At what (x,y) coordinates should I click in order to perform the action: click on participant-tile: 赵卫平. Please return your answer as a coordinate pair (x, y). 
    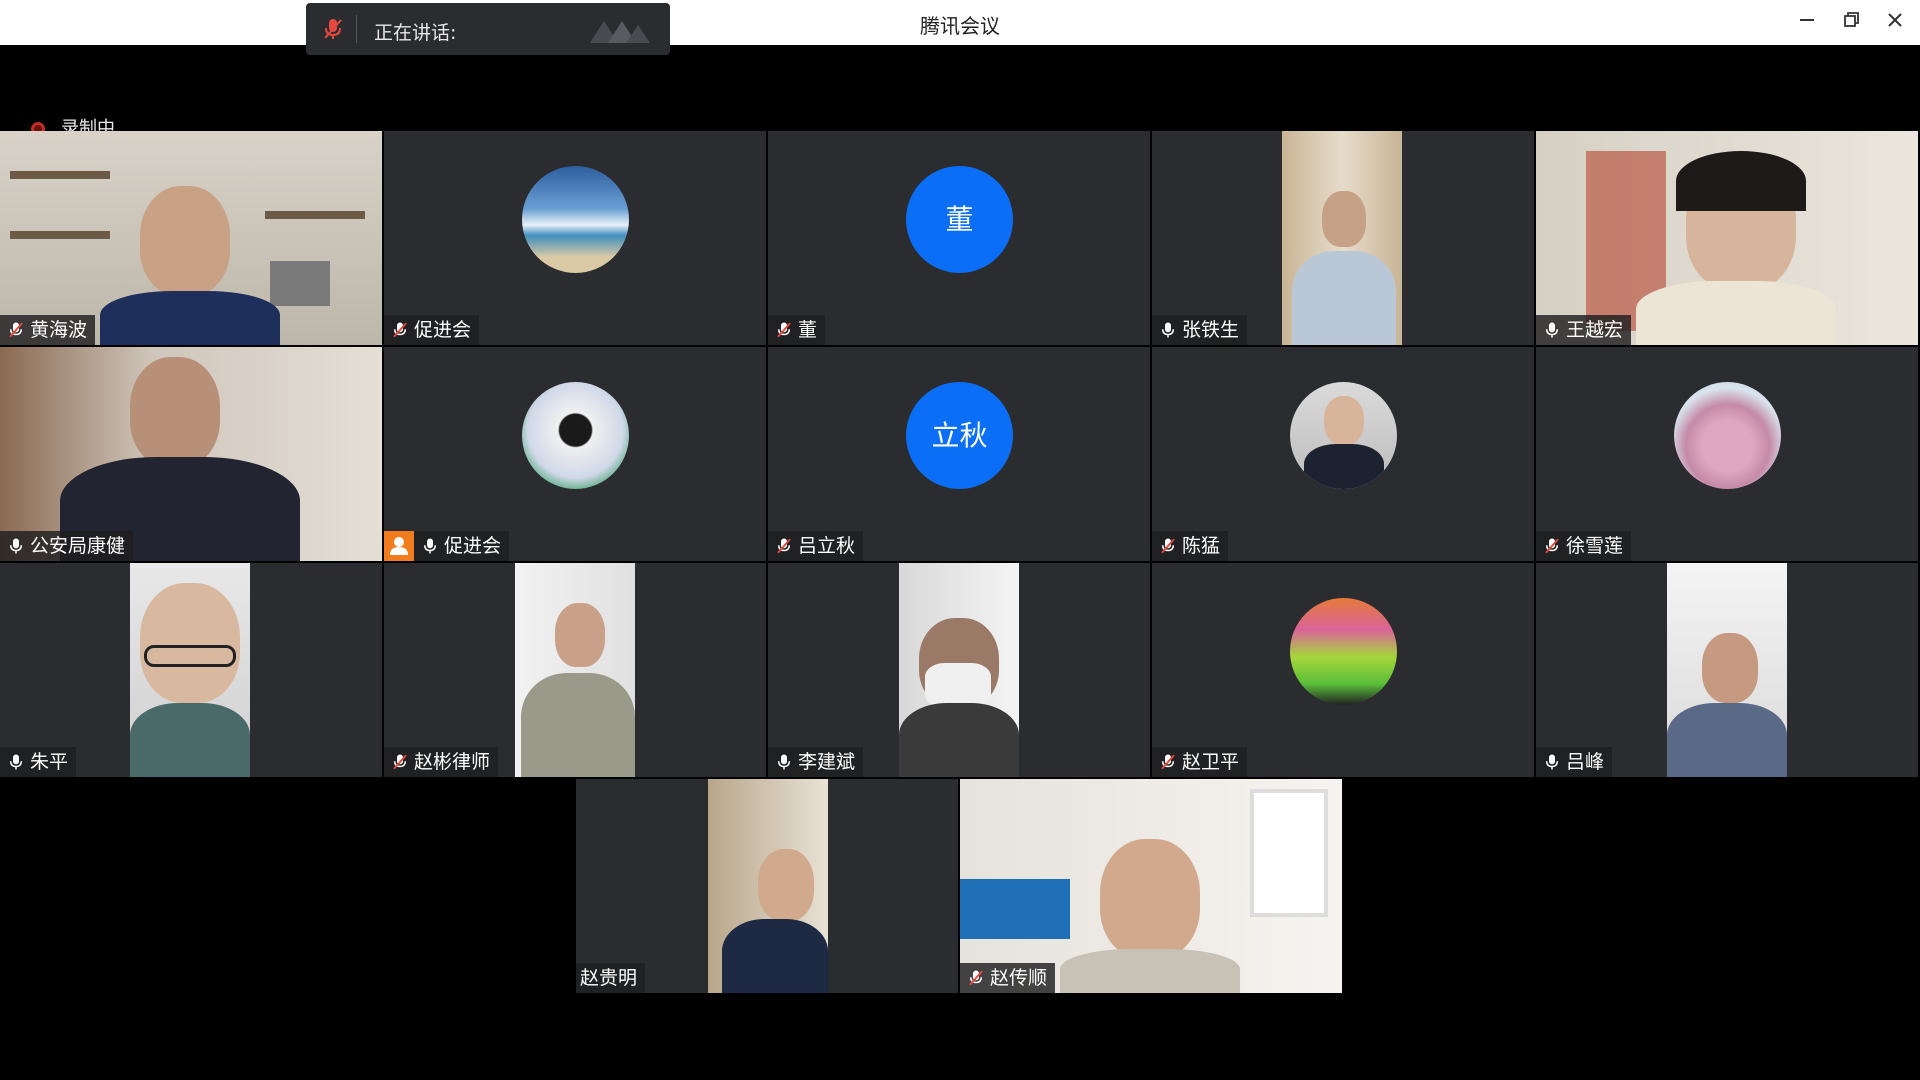
    Looking at the image, I should click on (1343, 670).